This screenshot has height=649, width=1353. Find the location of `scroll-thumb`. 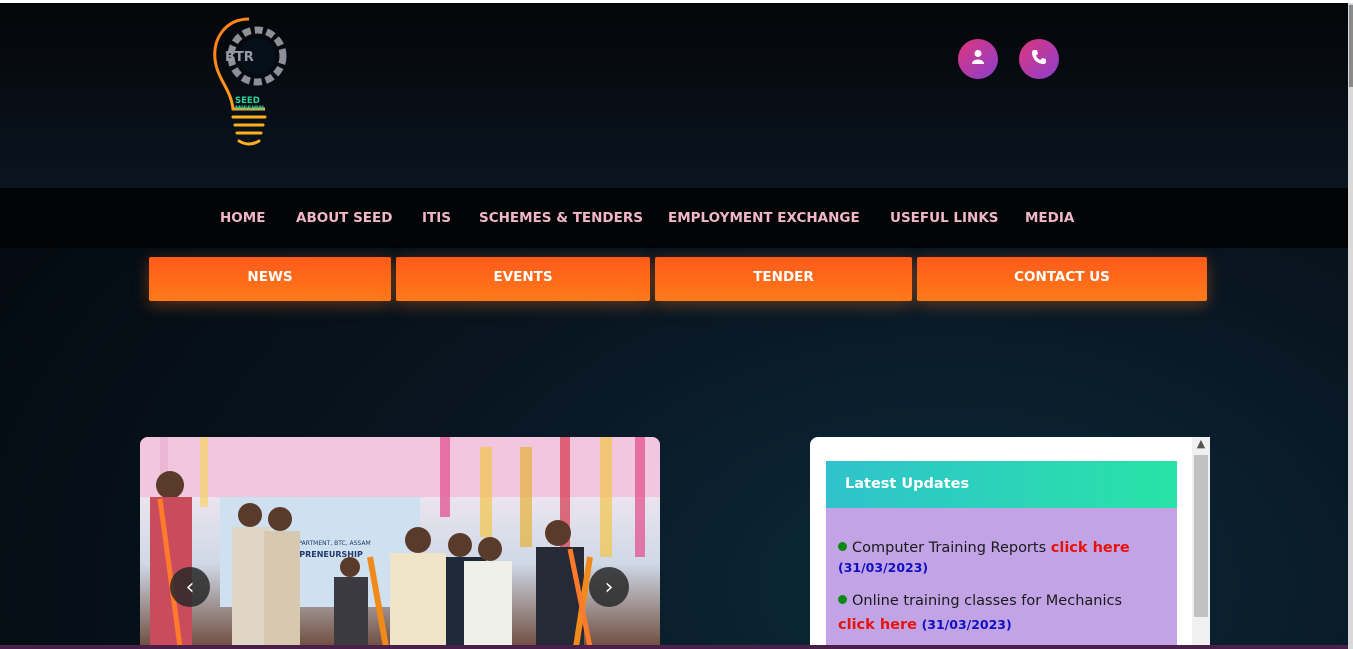

scroll-thumb is located at coordinates (1201, 536).